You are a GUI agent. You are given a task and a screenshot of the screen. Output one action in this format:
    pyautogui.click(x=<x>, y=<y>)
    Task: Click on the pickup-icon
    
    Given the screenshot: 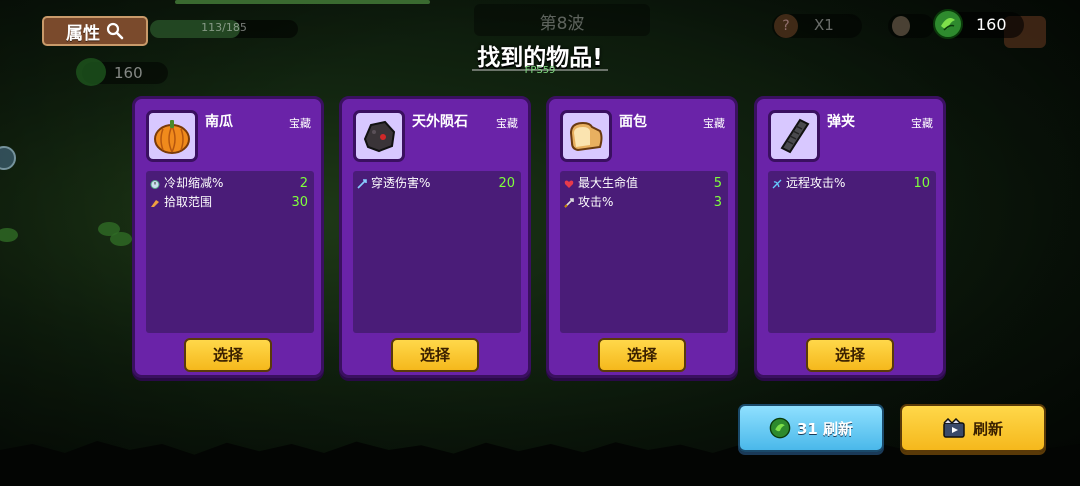 What is the action you would take?
    pyautogui.click(x=155, y=203)
    